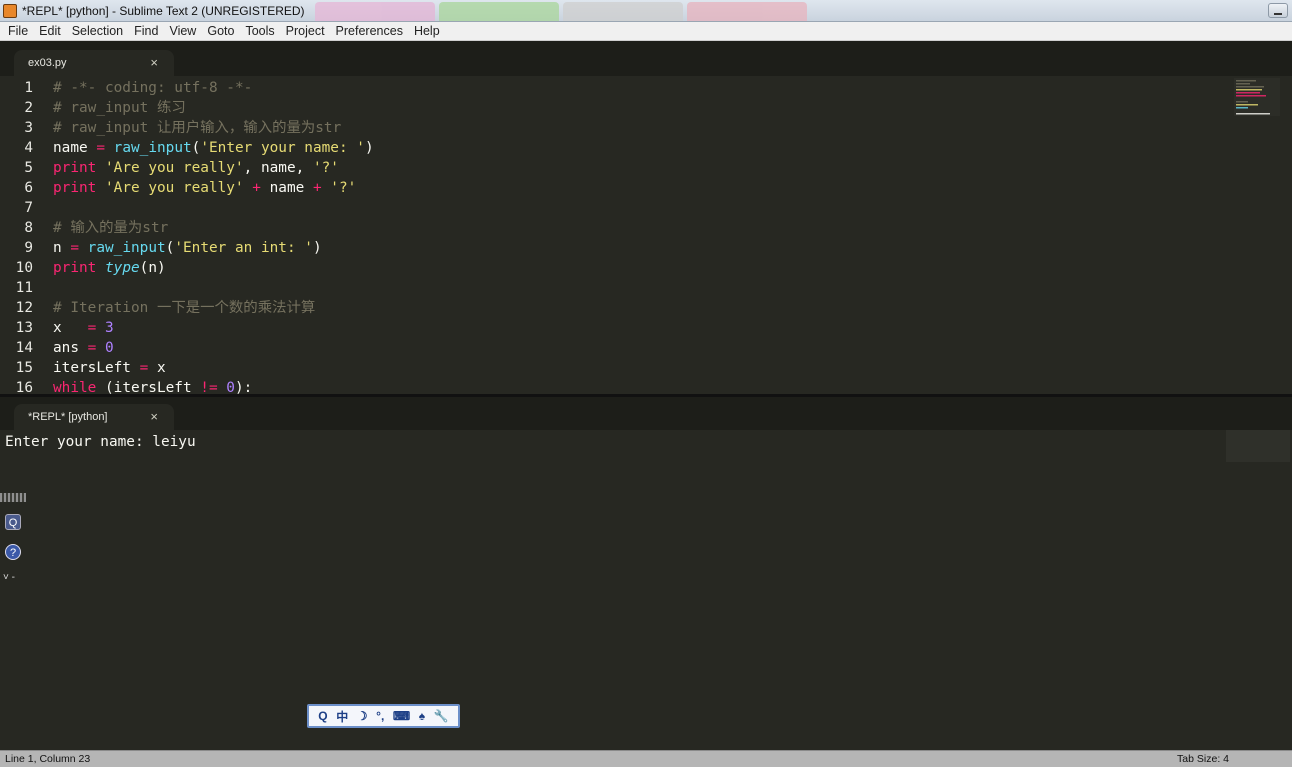  Describe the element at coordinates (646, 148) in the screenshot. I see `code-line: 4 name = raw_input('Enter your name: ')` at that location.